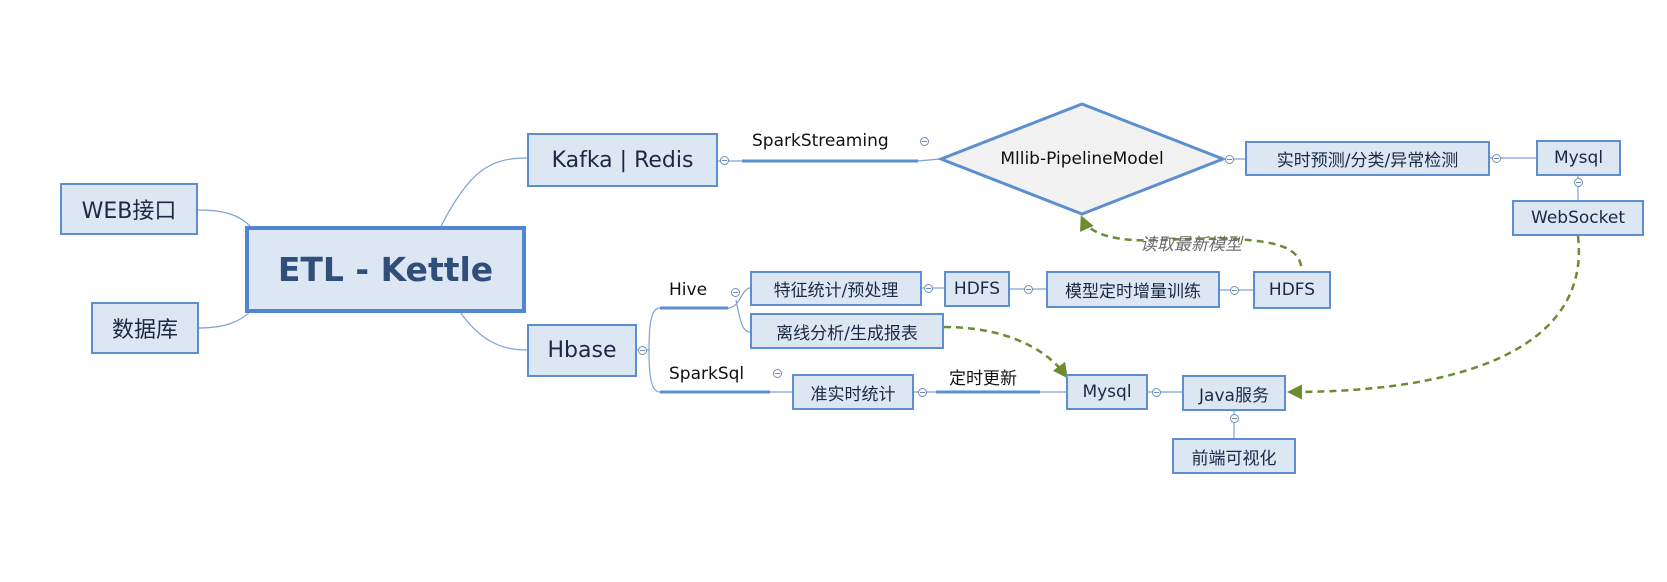 The width and height of the screenshot is (1667, 582). Describe the element at coordinates (1434, 317) in the screenshot. I see `dashed-websocket-to-java` at that location.